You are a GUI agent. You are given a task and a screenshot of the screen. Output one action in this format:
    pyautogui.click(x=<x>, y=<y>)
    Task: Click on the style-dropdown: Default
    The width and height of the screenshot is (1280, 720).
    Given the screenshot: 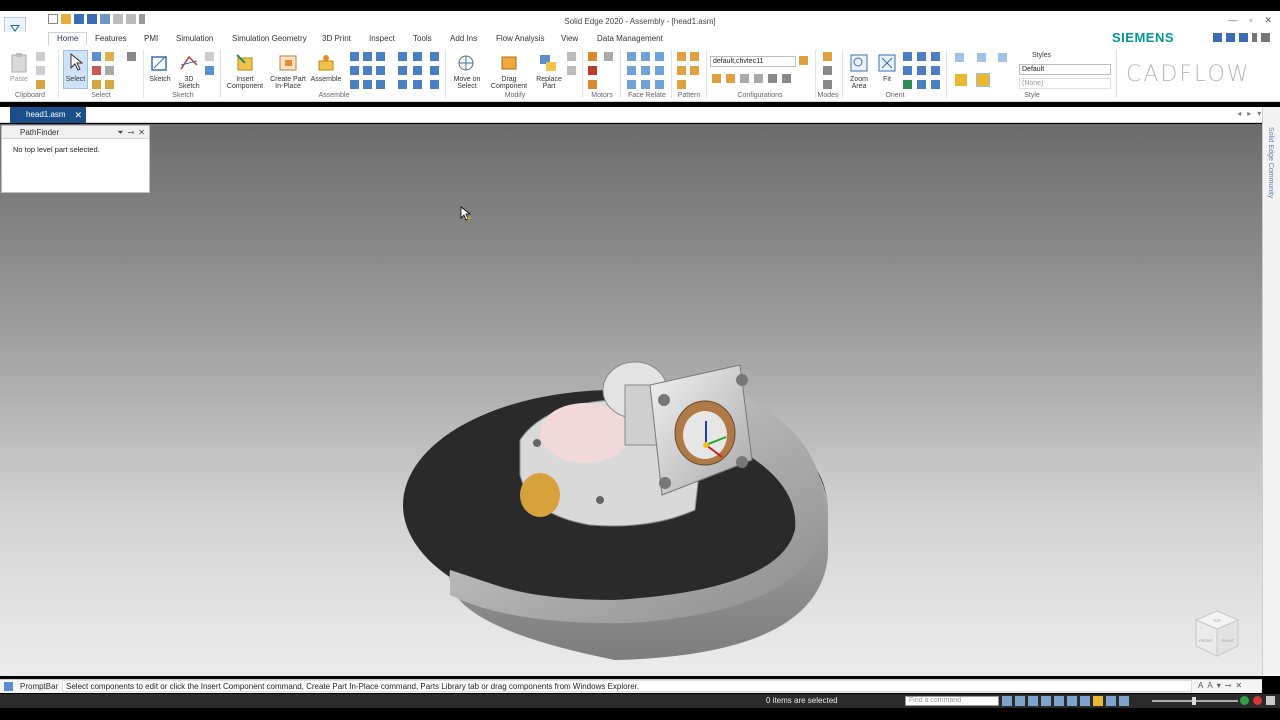 What is the action you would take?
    pyautogui.click(x=1065, y=69)
    